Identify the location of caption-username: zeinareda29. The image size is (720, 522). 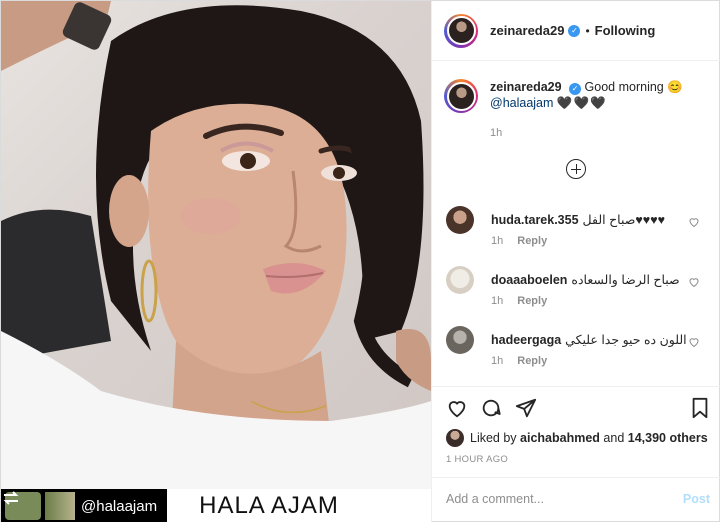
(526, 87).